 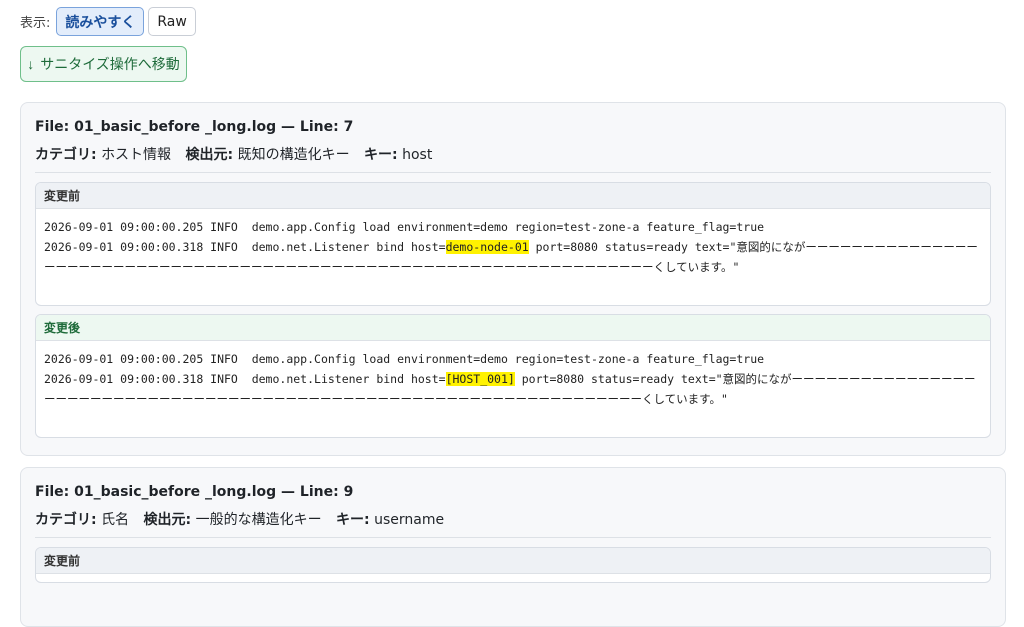 What do you see at coordinates (409, 520) in the screenshot?
I see `key-value: username` at bounding box center [409, 520].